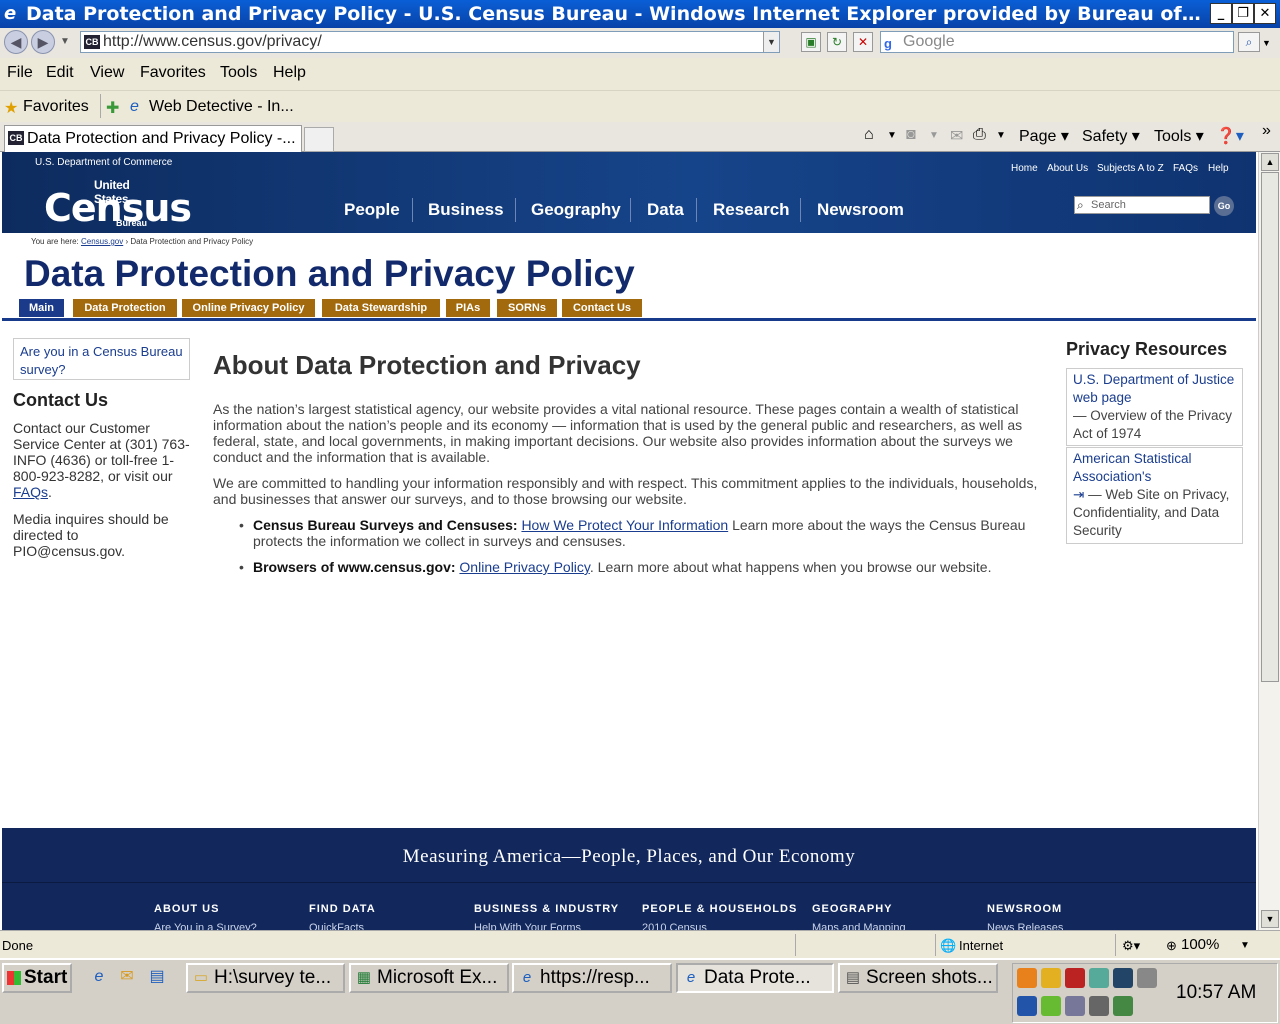  What do you see at coordinates (342, 909) in the screenshot?
I see `footer-heading-find-data: FIND DATA` at bounding box center [342, 909].